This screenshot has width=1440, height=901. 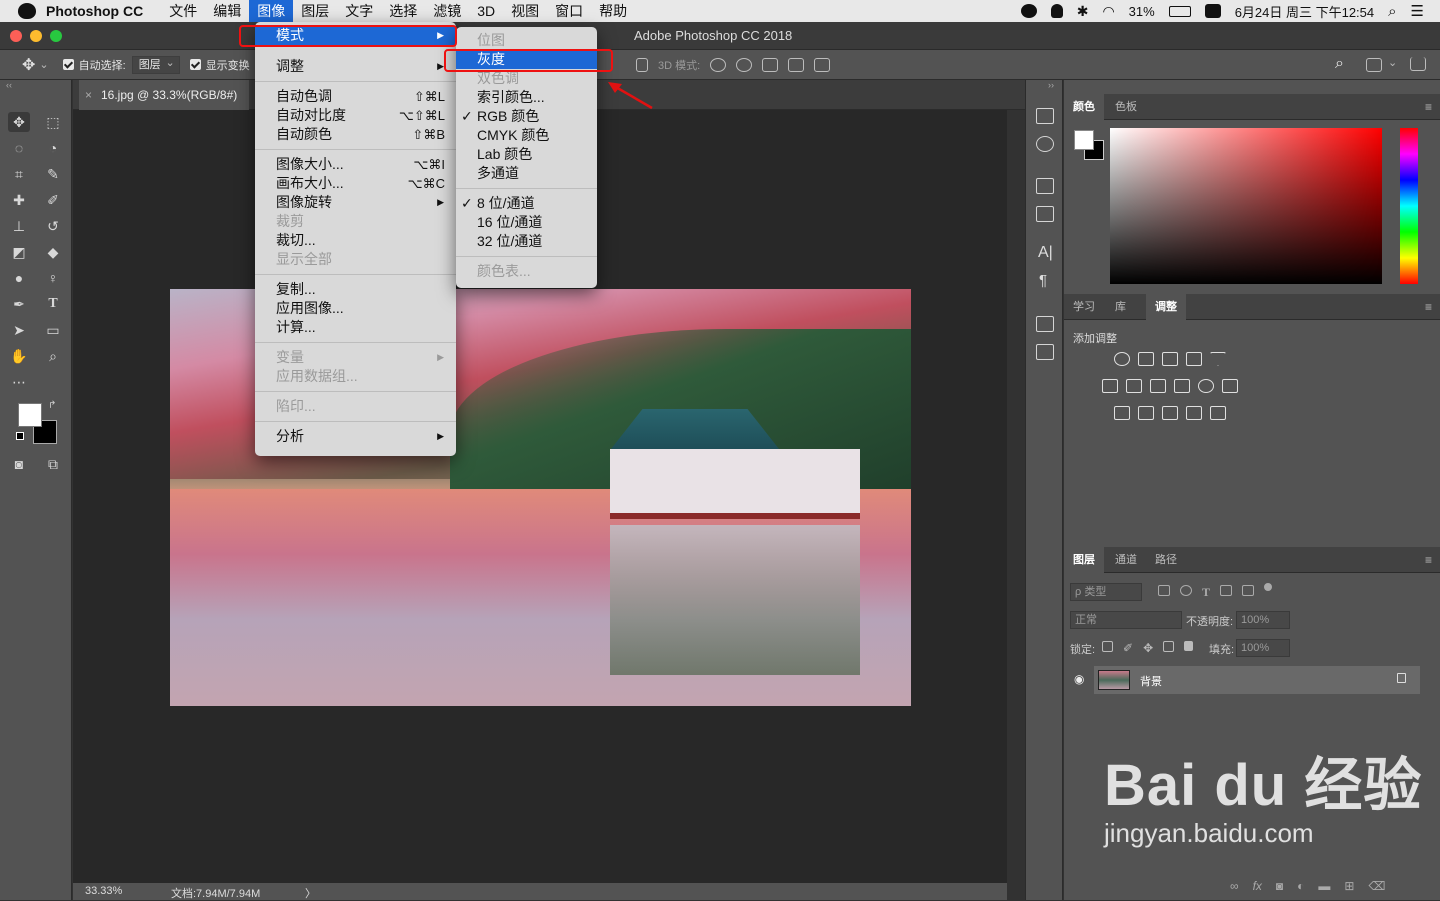 What do you see at coordinates (94, 11) in the screenshot?
I see `app-menu: Photoshop CC` at bounding box center [94, 11].